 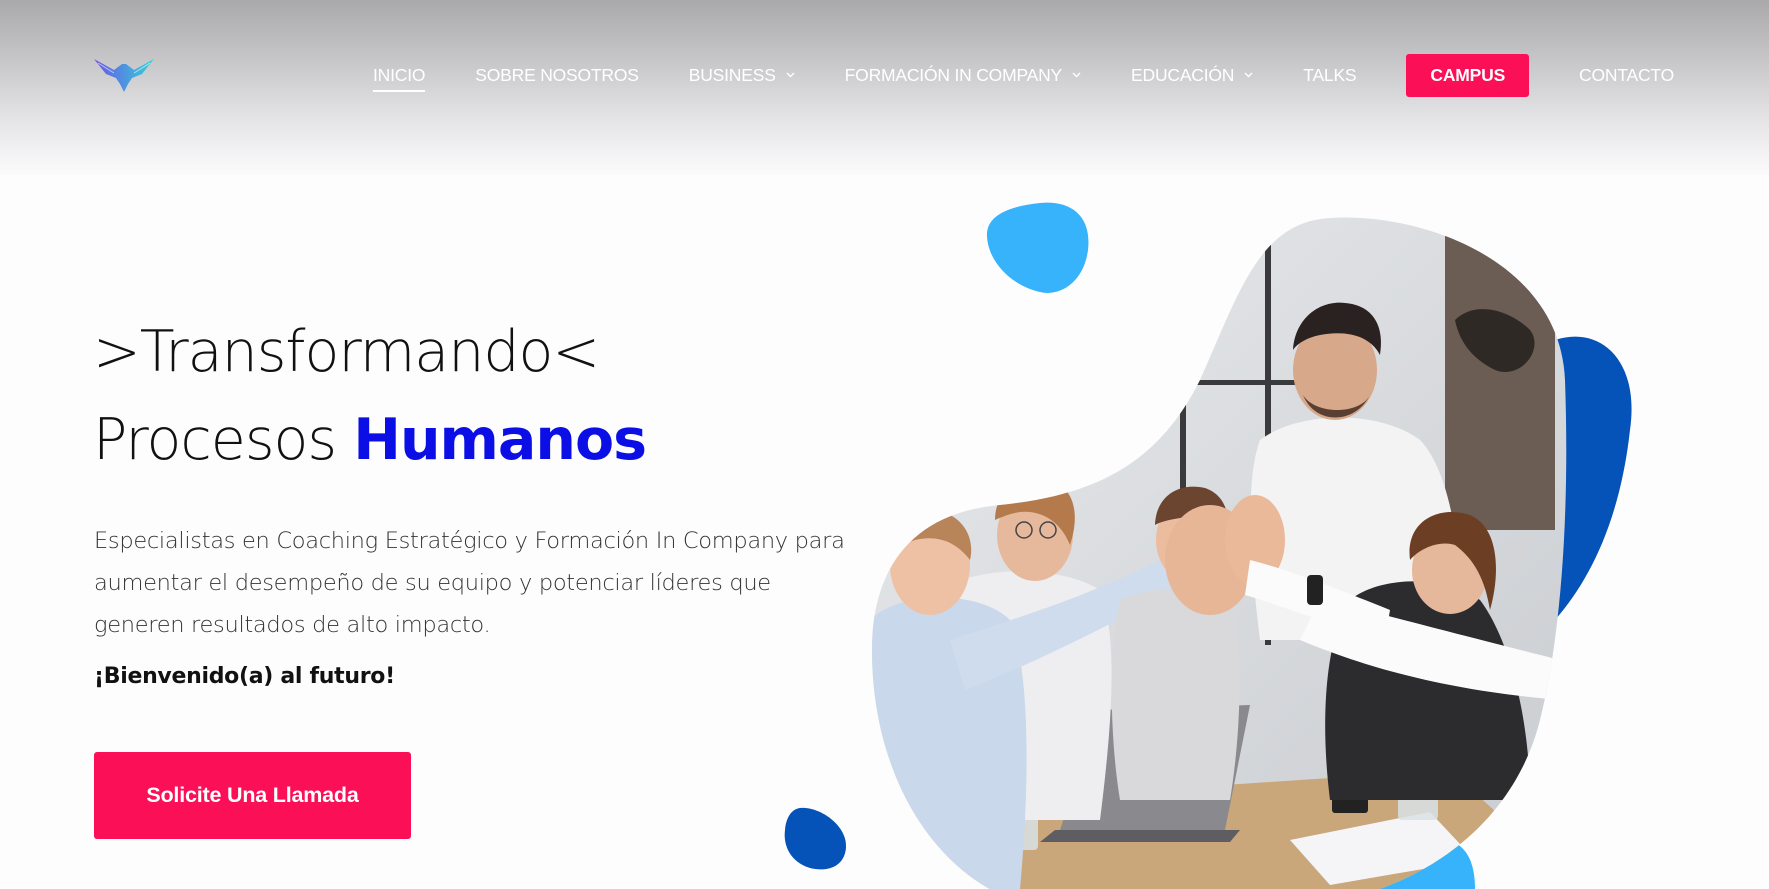 I want to click on nav-item-label: BUSINESS, so click(x=732, y=74).